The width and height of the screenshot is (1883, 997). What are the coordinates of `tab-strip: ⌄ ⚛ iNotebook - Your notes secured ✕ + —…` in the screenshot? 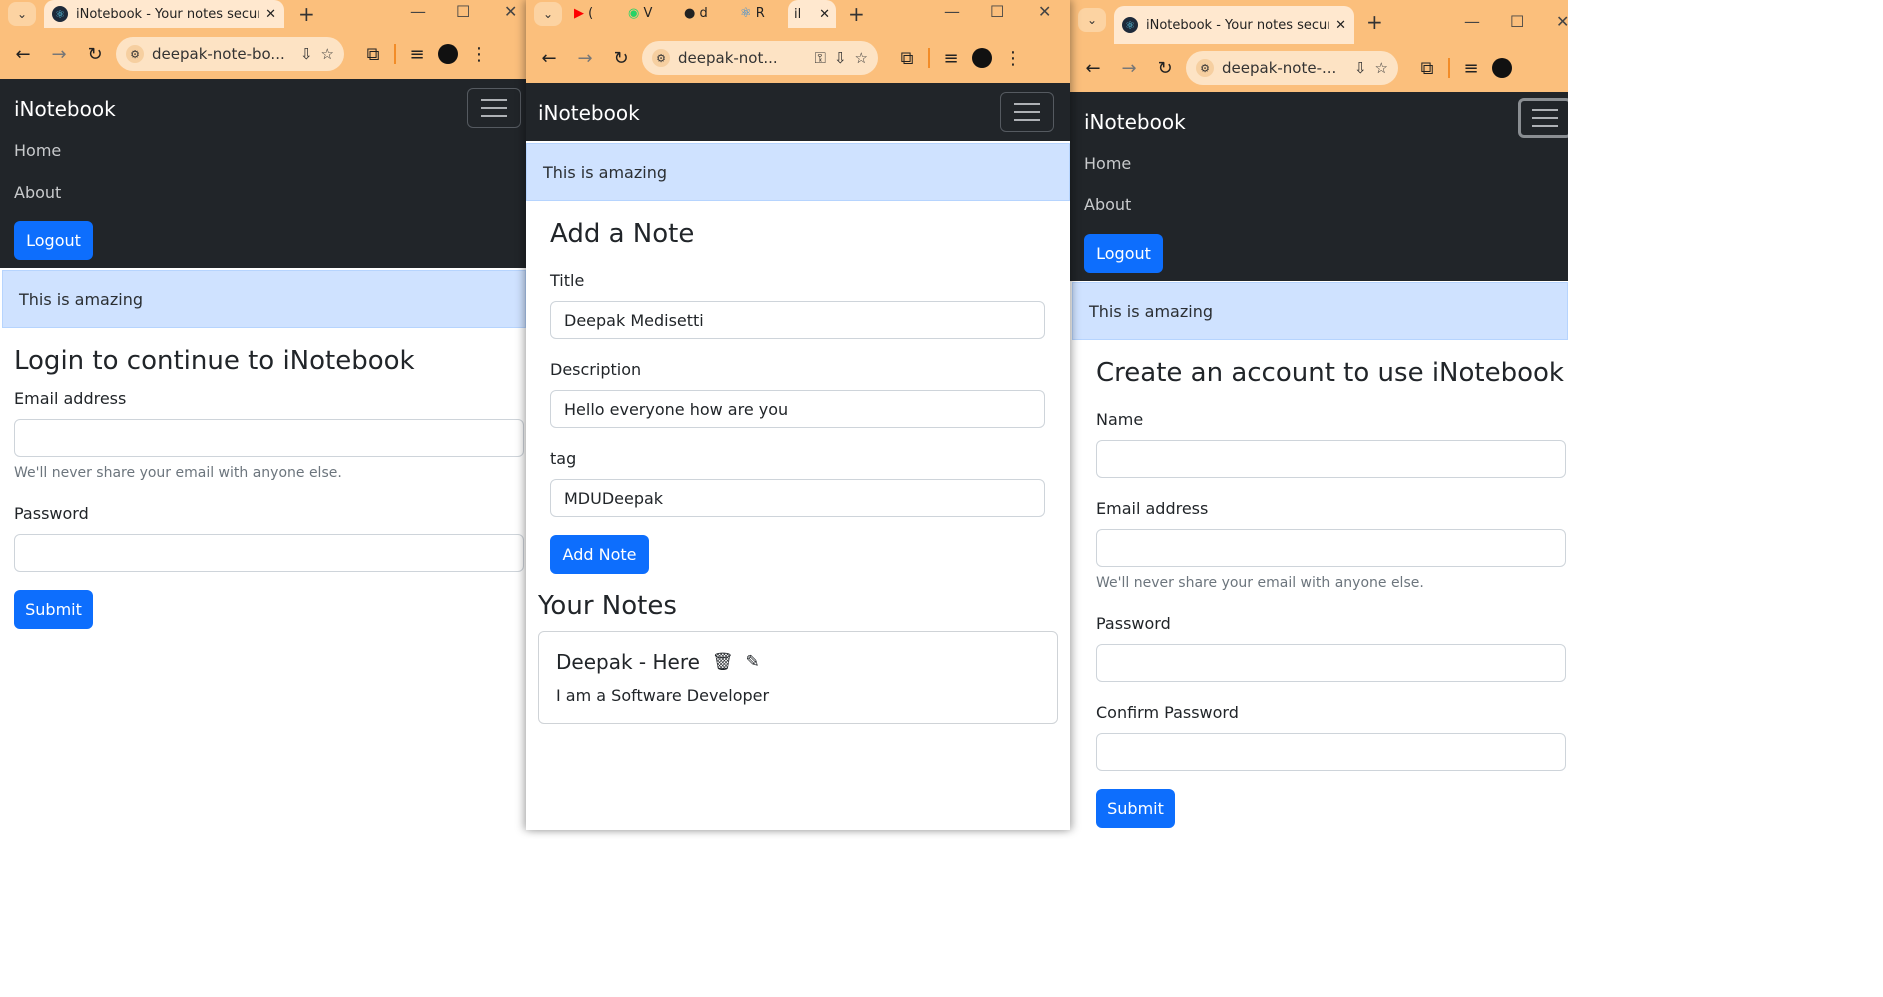 It's located at (1319, 22).